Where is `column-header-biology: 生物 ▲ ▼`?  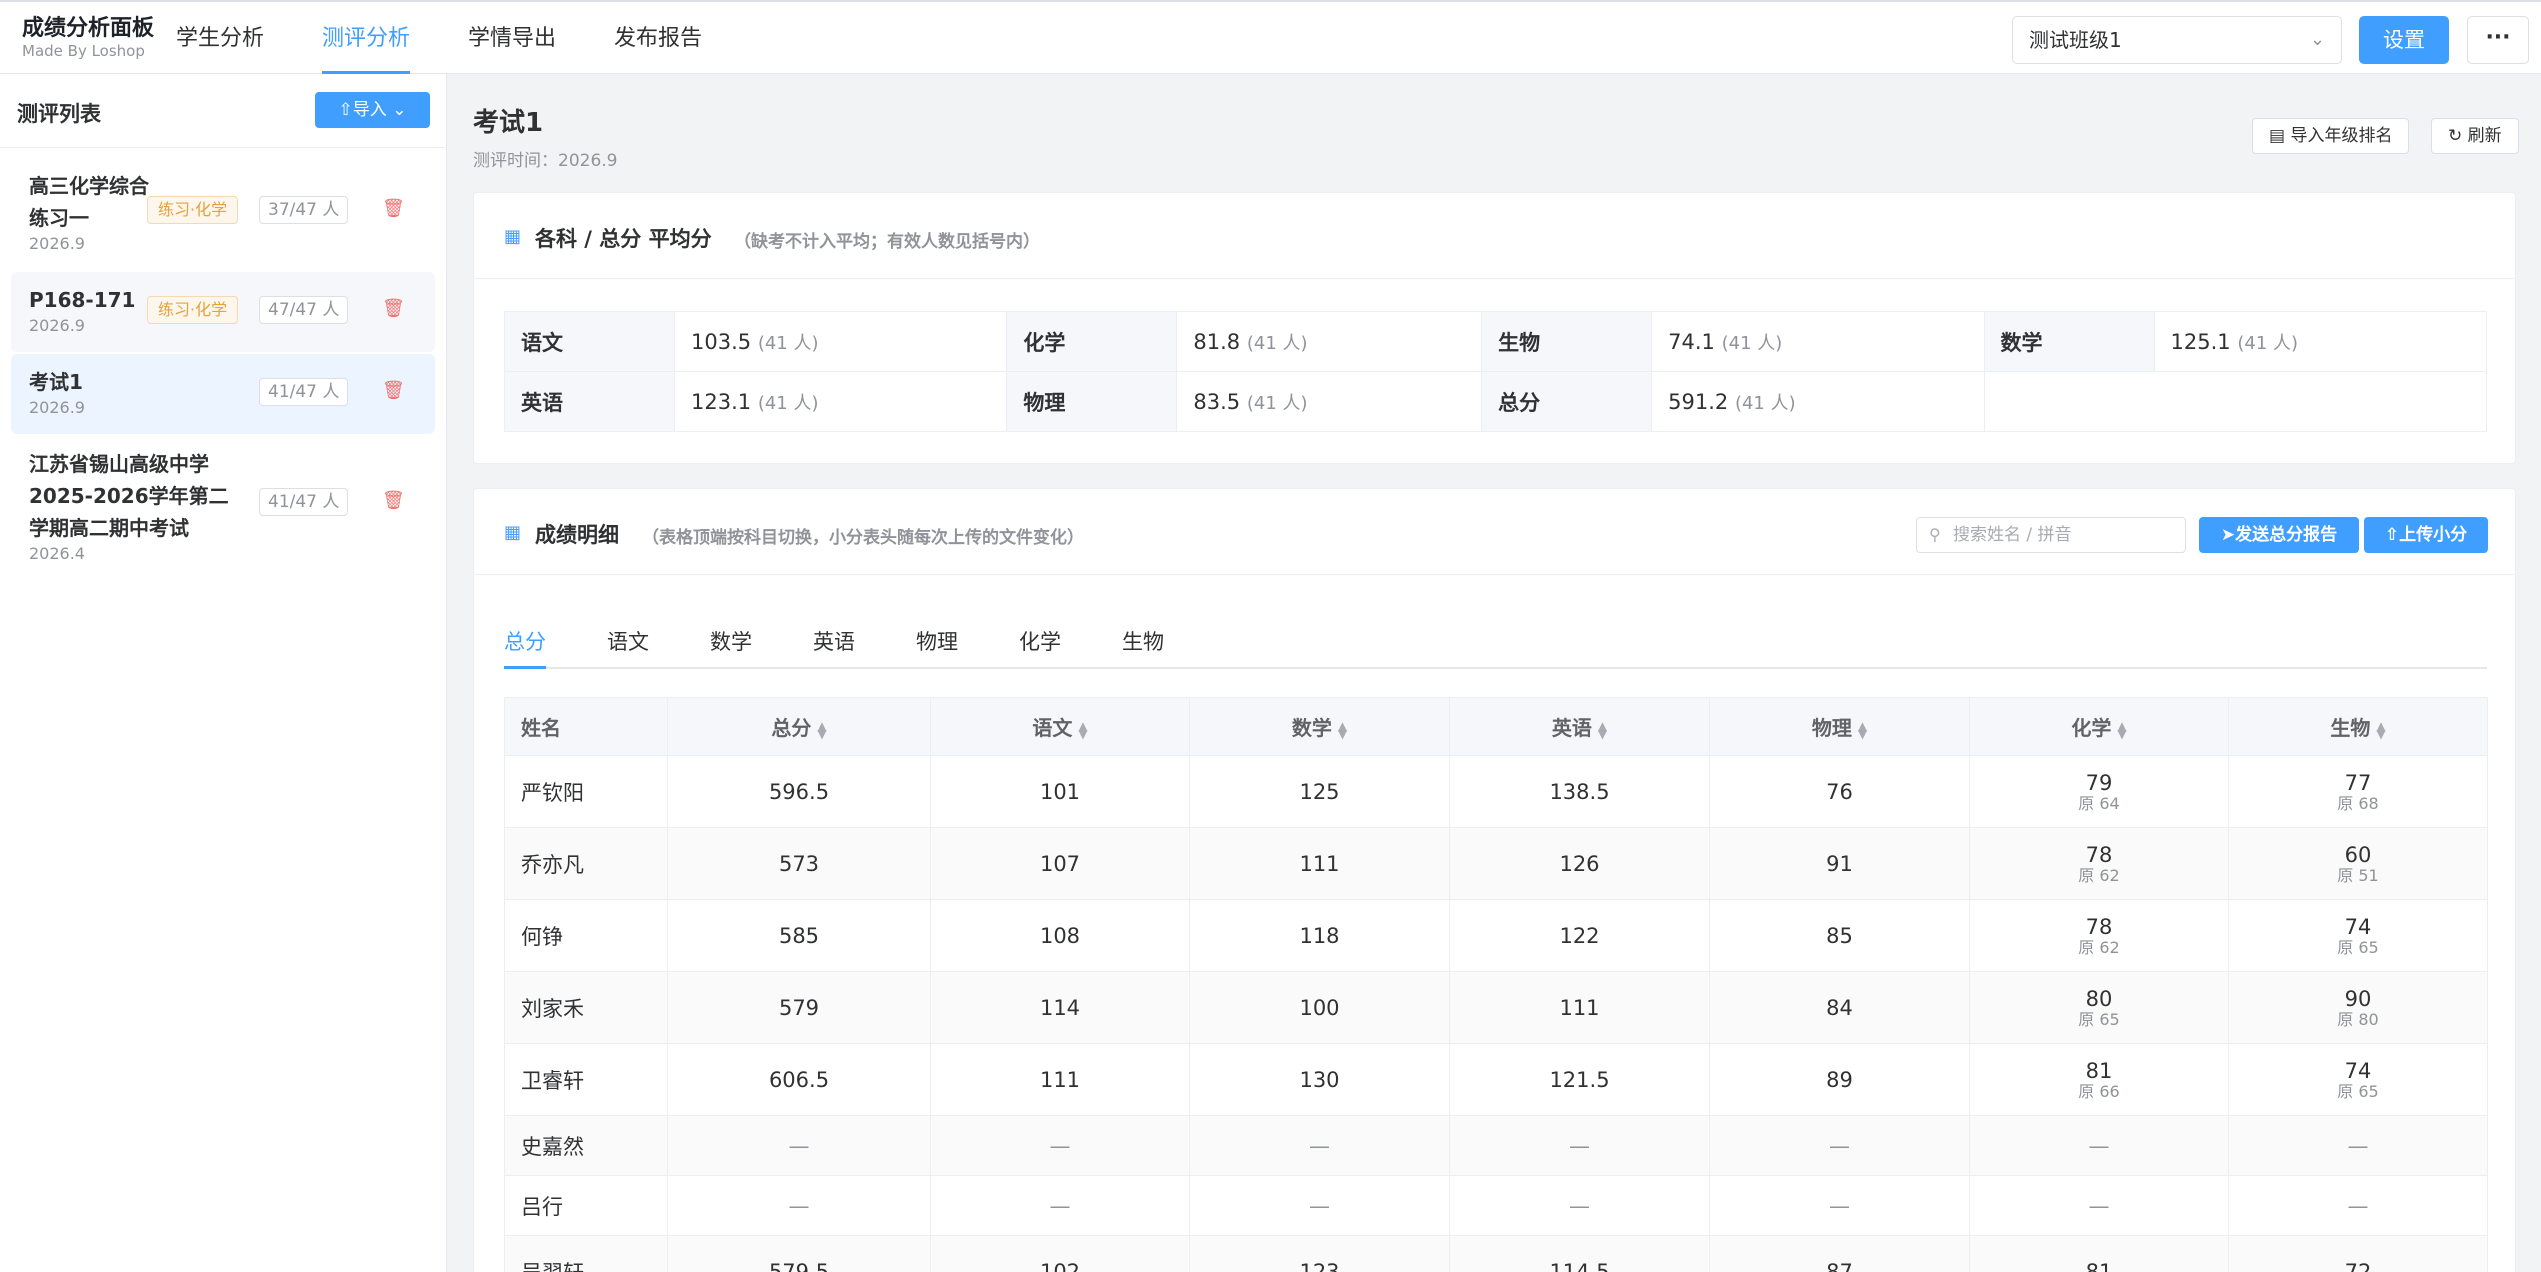 column-header-biology: 生物 ▲ ▼ is located at coordinates (2358, 726).